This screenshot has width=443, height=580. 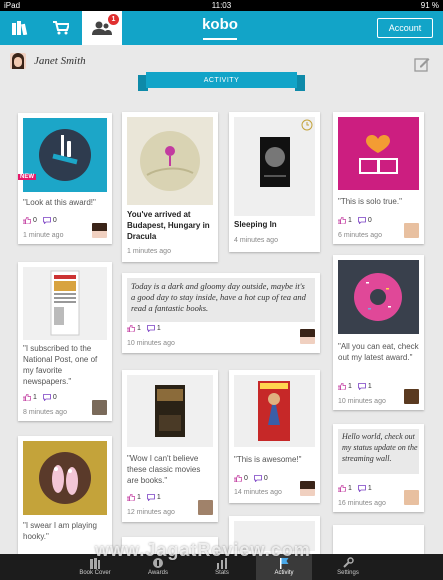 What do you see at coordinates (65, 478) in the screenshot?
I see `slippers-icon` at bounding box center [65, 478].